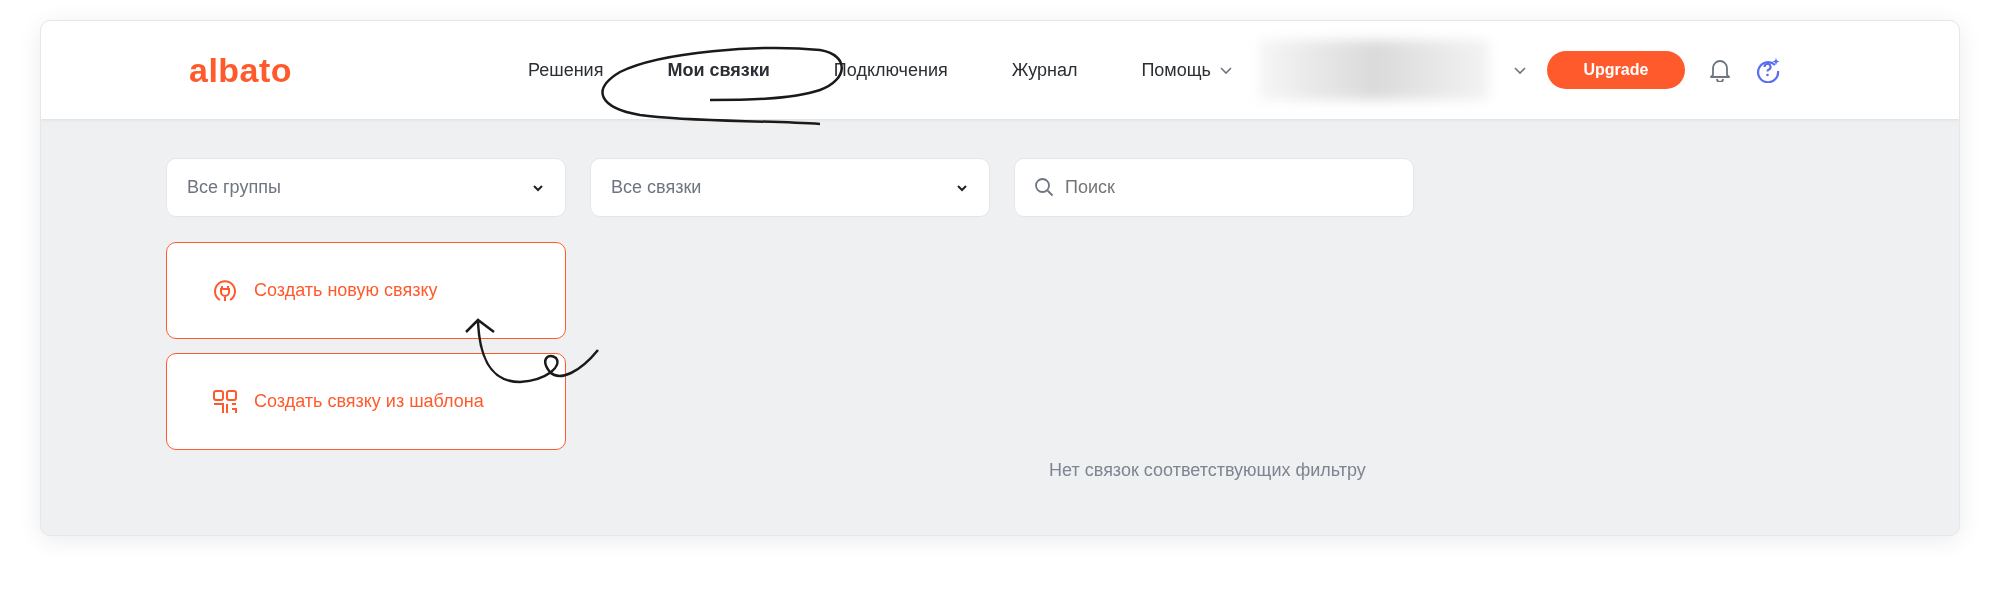 The height and width of the screenshot is (596, 2000). Describe the element at coordinates (790, 187) in the screenshot. I see `dropdown-select: Все связки` at that location.